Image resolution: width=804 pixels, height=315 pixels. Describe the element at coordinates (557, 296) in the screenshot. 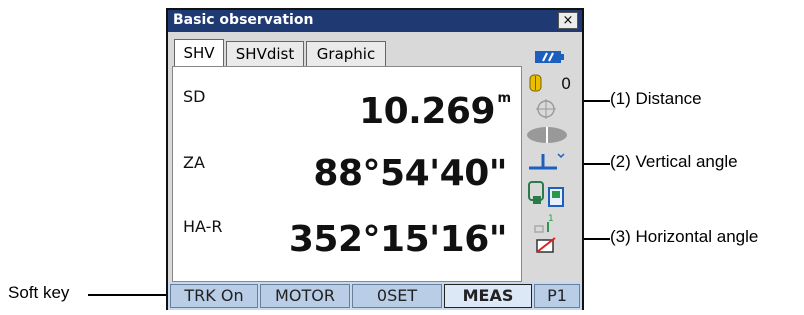

I see `softkey-p1: P1` at that location.